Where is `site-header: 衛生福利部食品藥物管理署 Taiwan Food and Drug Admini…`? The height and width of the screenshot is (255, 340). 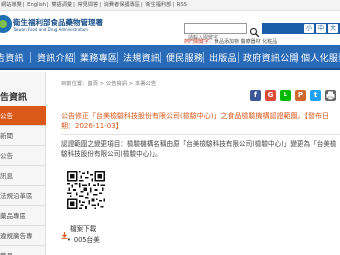
site-header: 衛生福利部食品藥物管理署 Taiwan Food and Drug Admini… is located at coordinates (170, 28).